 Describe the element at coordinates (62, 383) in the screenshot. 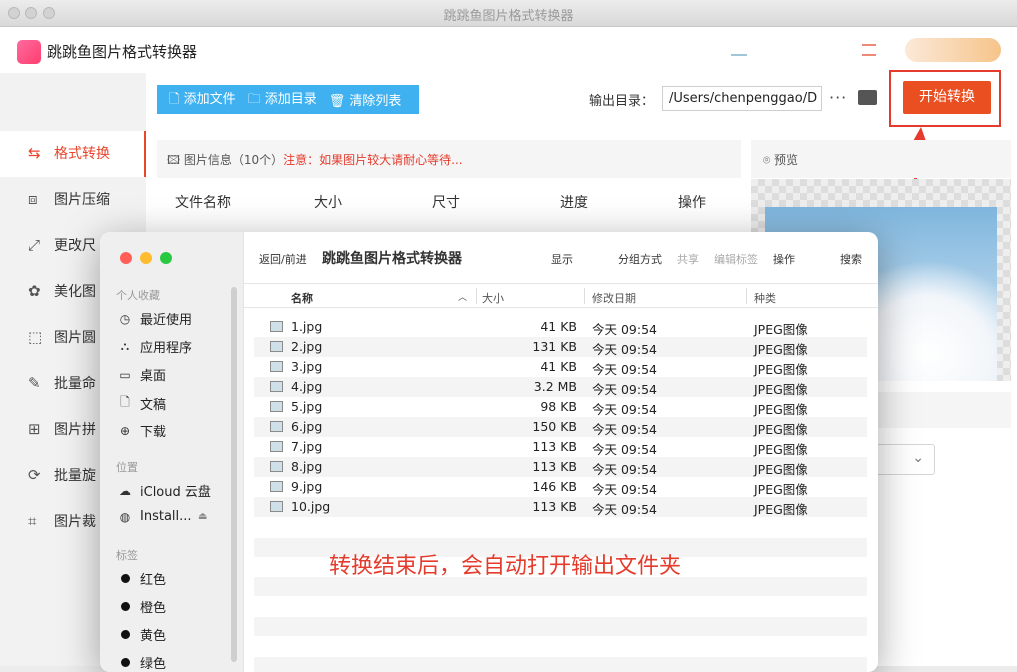

I see `sidebar-item-5: ✎ 批量命` at that location.